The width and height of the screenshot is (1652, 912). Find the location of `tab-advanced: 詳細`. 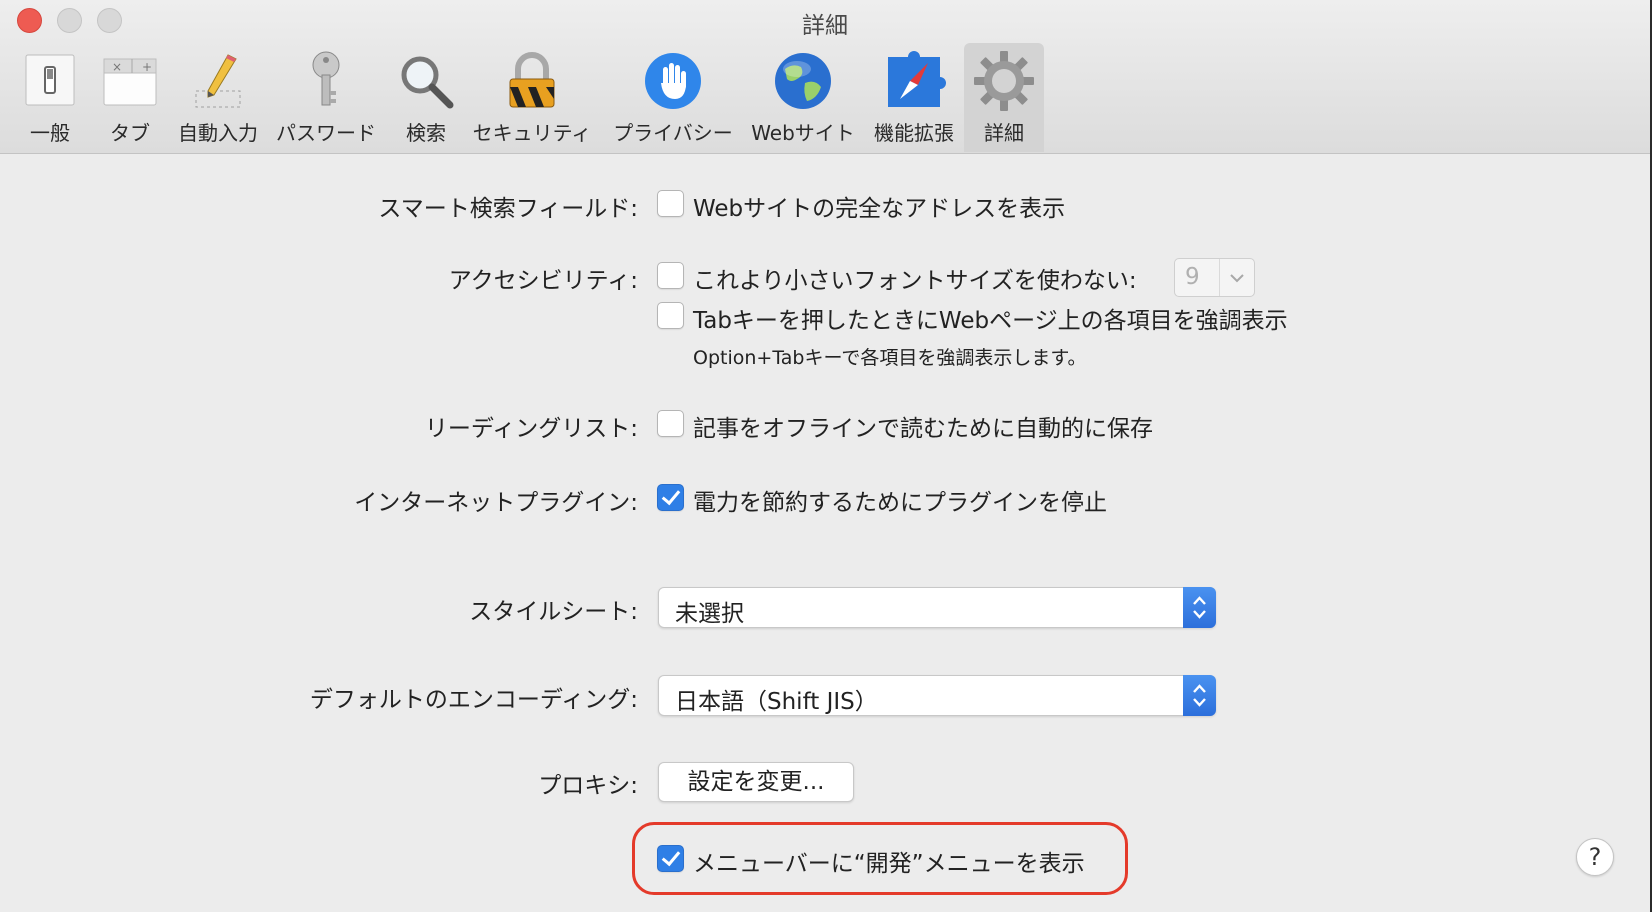

tab-advanced: 詳細 is located at coordinates (1004, 97).